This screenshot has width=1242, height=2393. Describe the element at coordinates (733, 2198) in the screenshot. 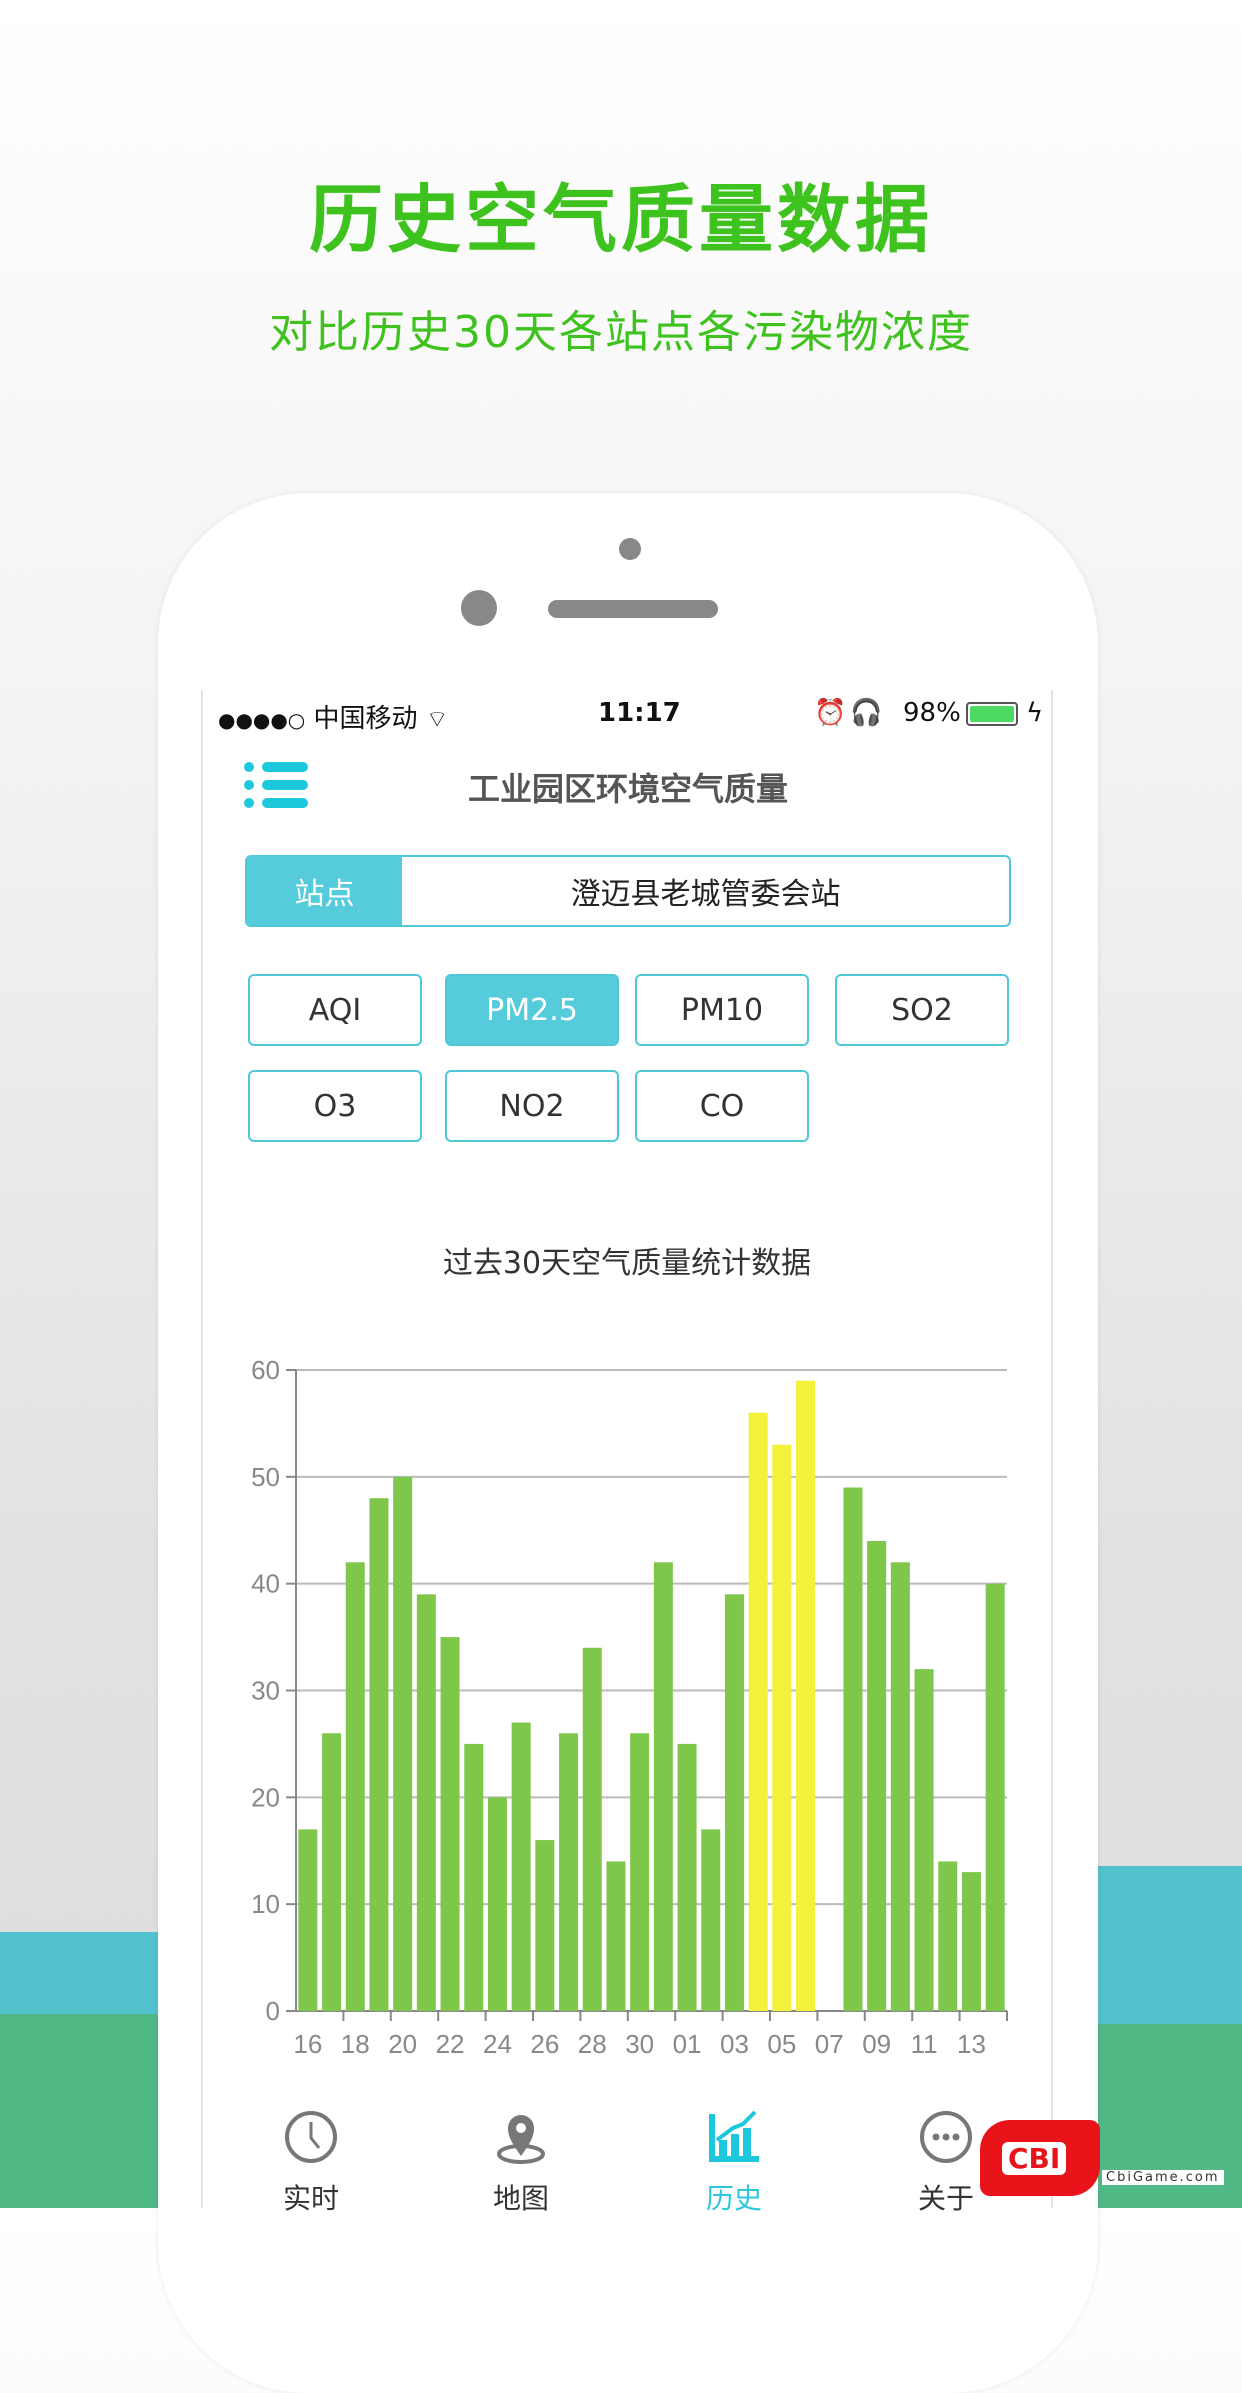

I see `tab-label: 历史` at that location.